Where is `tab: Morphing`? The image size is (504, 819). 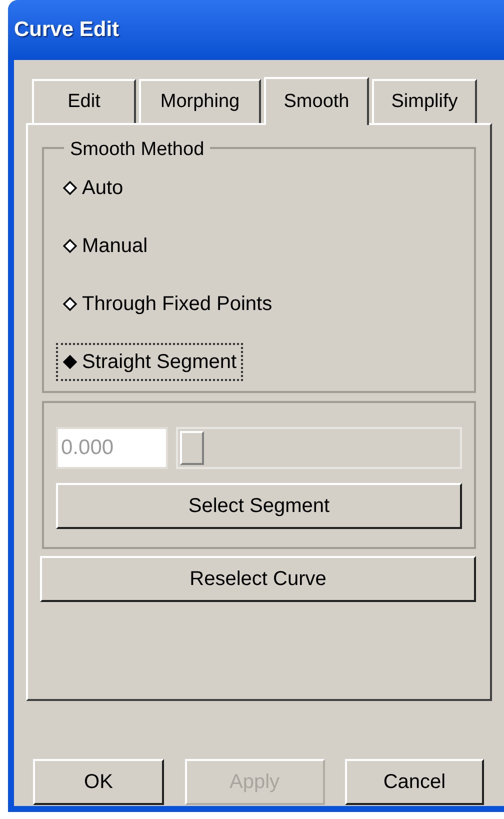 tab: Morphing is located at coordinates (200, 101).